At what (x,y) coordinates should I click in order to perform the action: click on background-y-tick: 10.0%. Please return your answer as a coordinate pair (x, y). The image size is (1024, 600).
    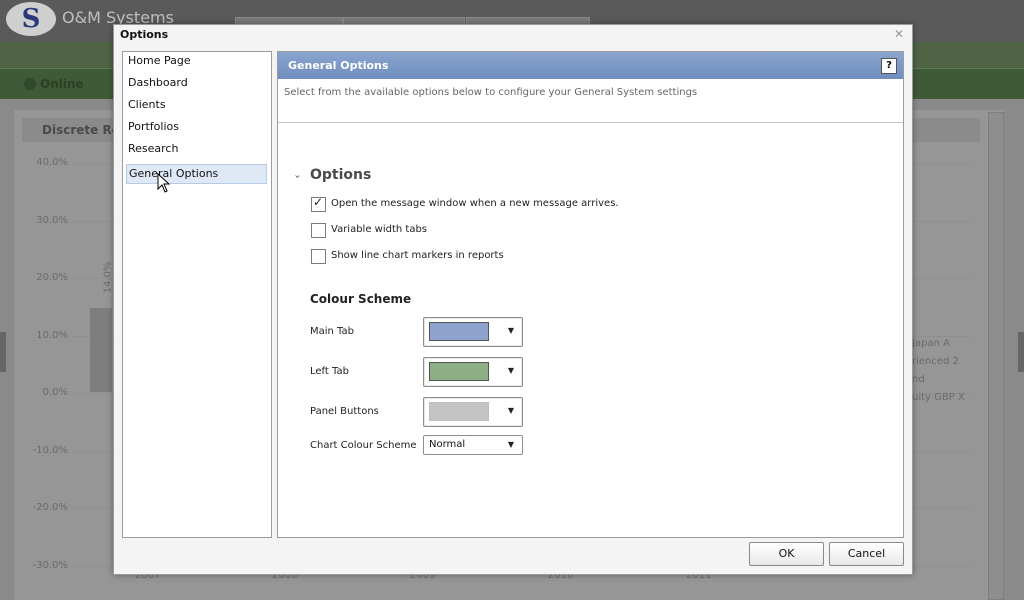
    Looking at the image, I should click on (52, 335).